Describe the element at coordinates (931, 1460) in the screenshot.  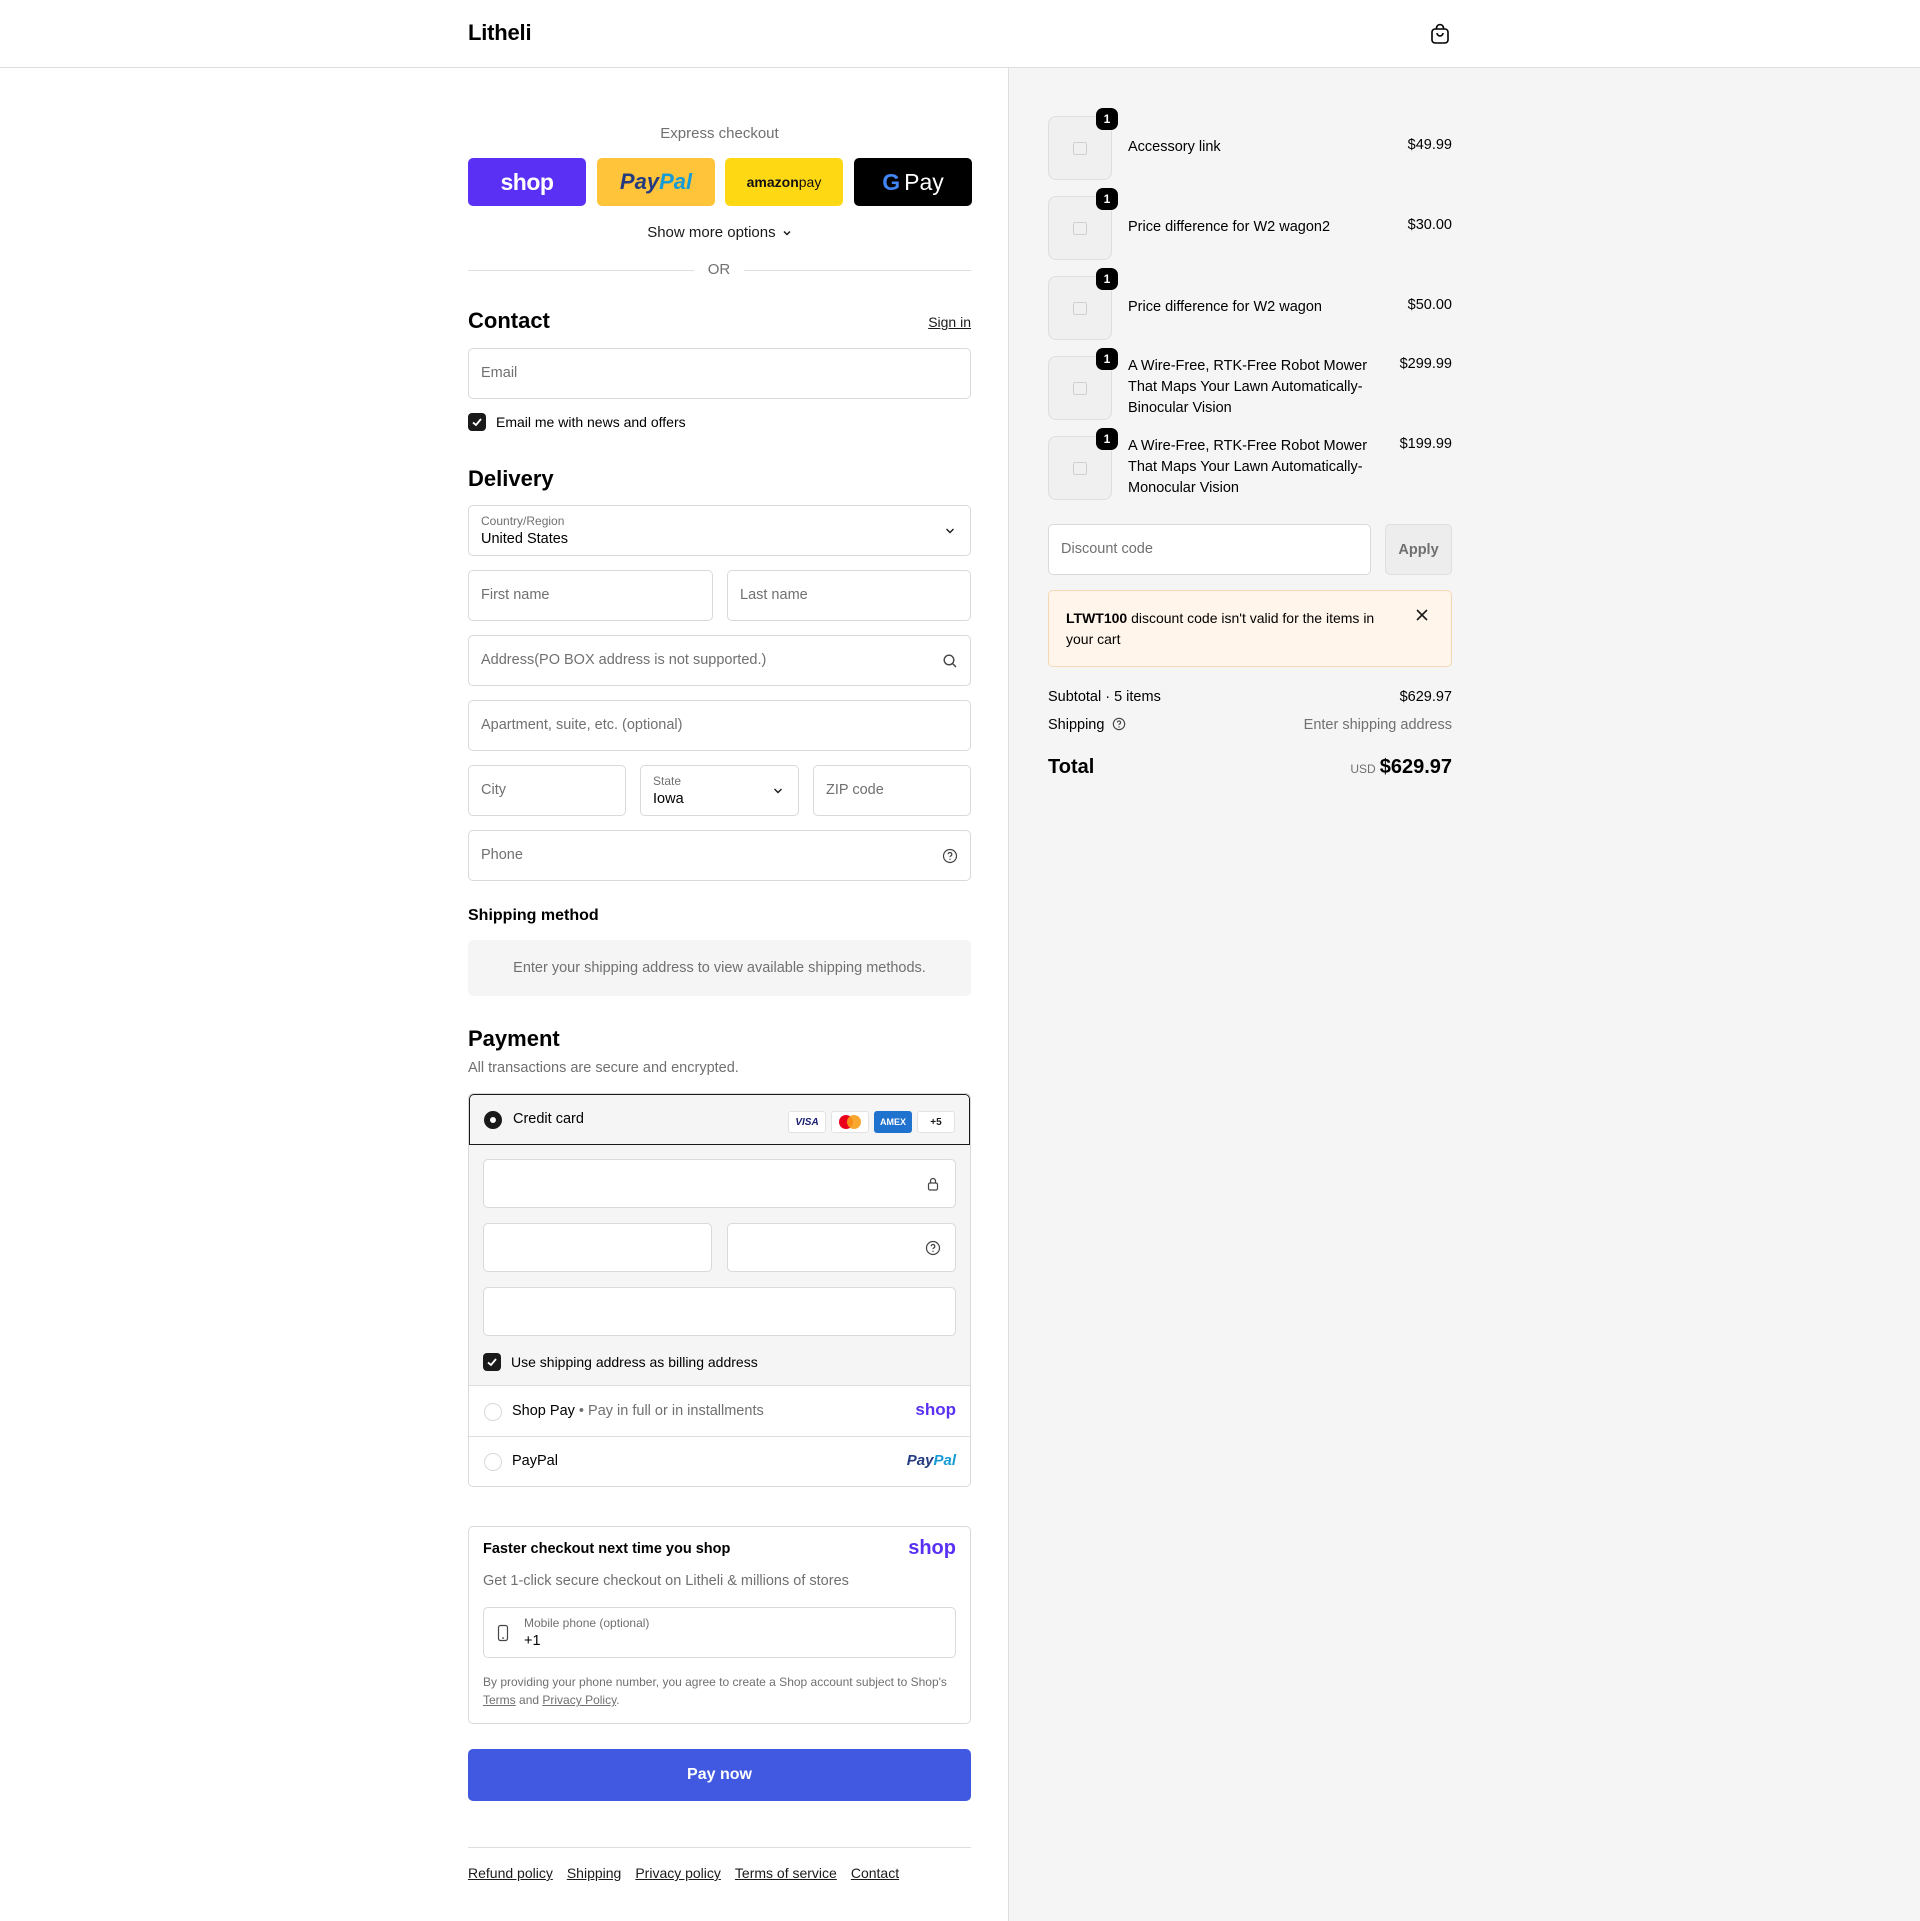
I see `paypal-logo: PayPal` at that location.